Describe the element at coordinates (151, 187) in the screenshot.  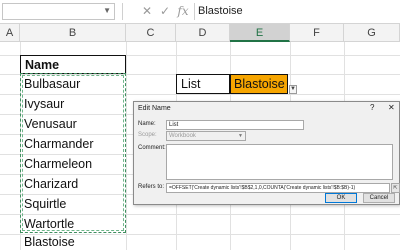
I see `refers-to-label: Refers to:` at that location.